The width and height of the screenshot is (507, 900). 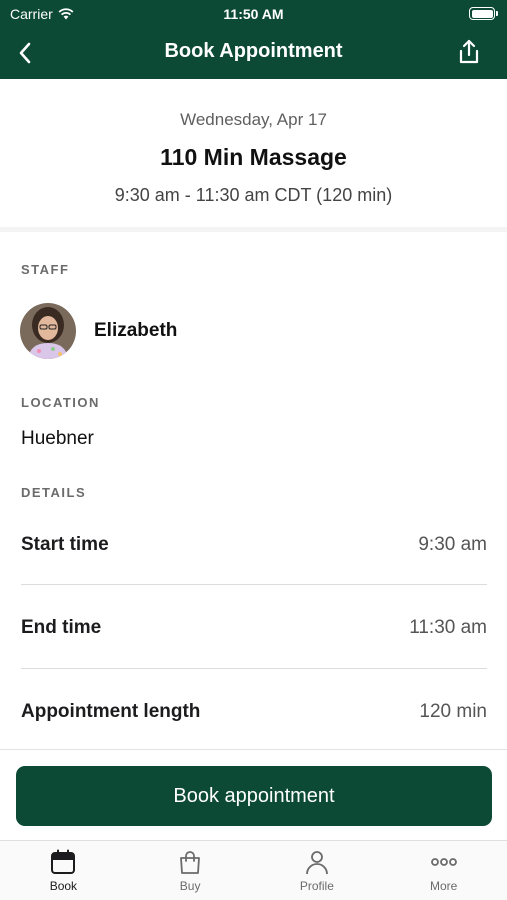 I want to click on staff-row: Elizabeth, so click(x=98, y=331).